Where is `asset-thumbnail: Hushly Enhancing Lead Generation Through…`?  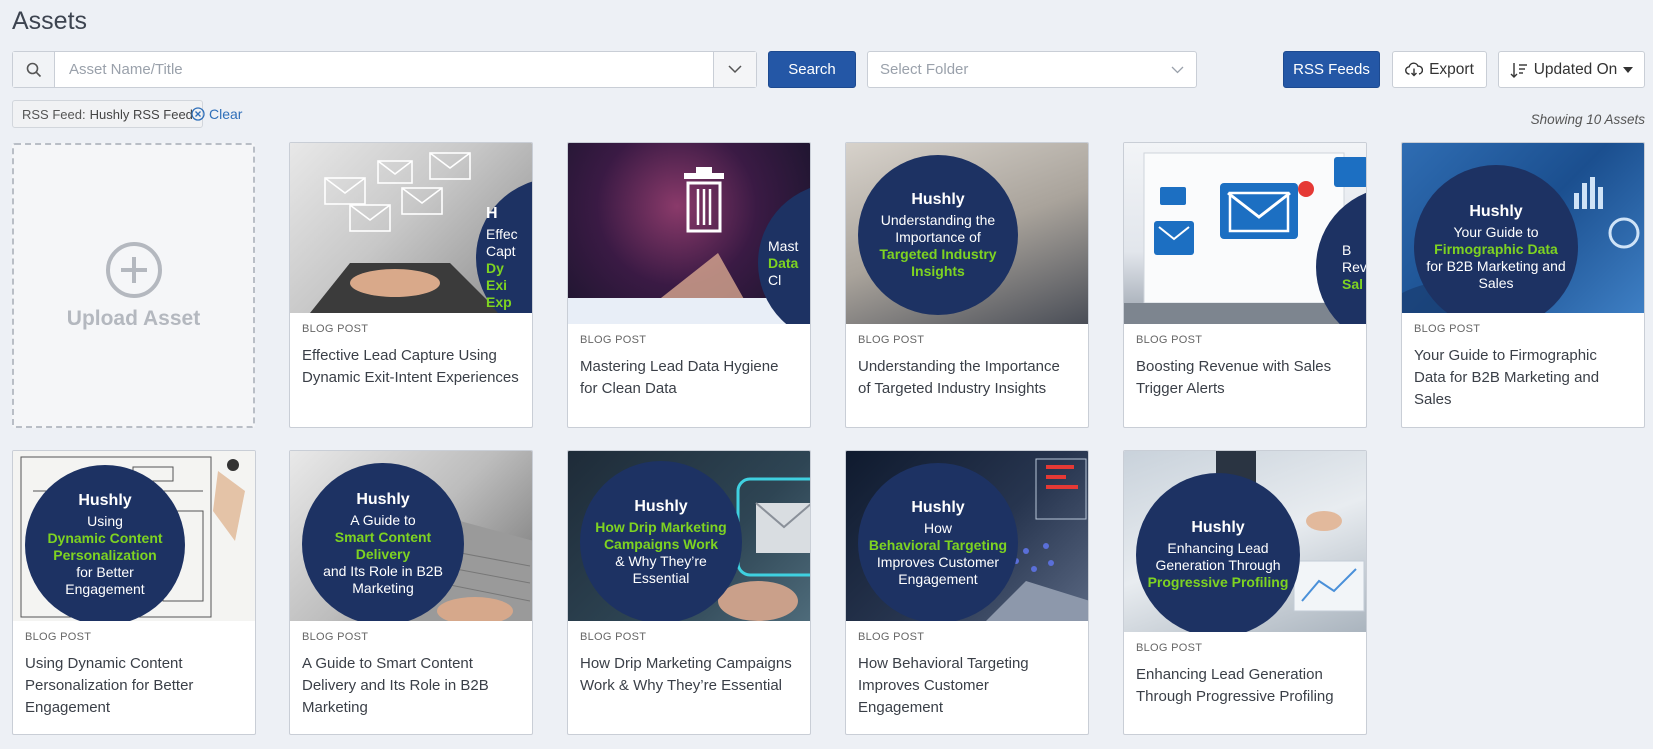
asset-thumbnail: Hushly Enhancing Lead Generation Through… is located at coordinates (1245, 541).